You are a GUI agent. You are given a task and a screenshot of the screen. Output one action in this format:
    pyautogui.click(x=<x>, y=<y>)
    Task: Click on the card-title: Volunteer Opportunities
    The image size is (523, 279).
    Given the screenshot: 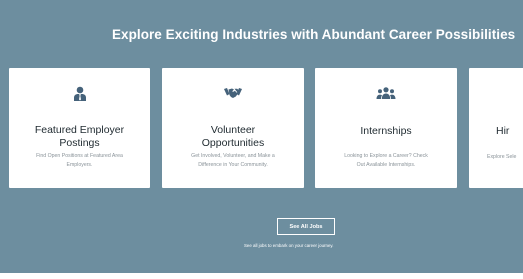 What is the action you would take?
    pyautogui.click(x=233, y=137)
    